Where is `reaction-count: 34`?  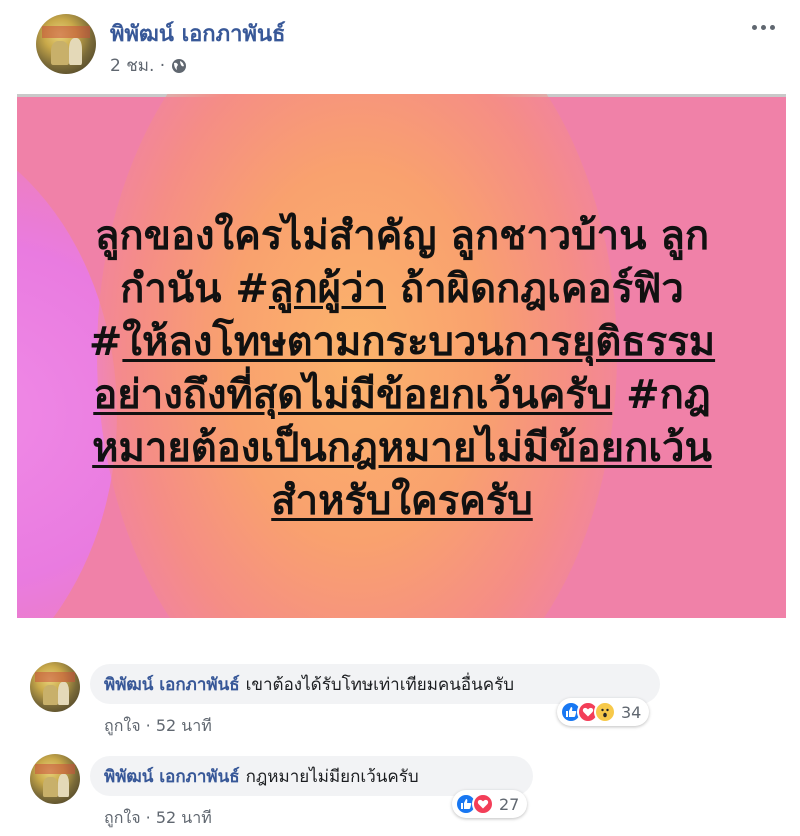
reaction-count: 34 is located at coordinates (631, 712).